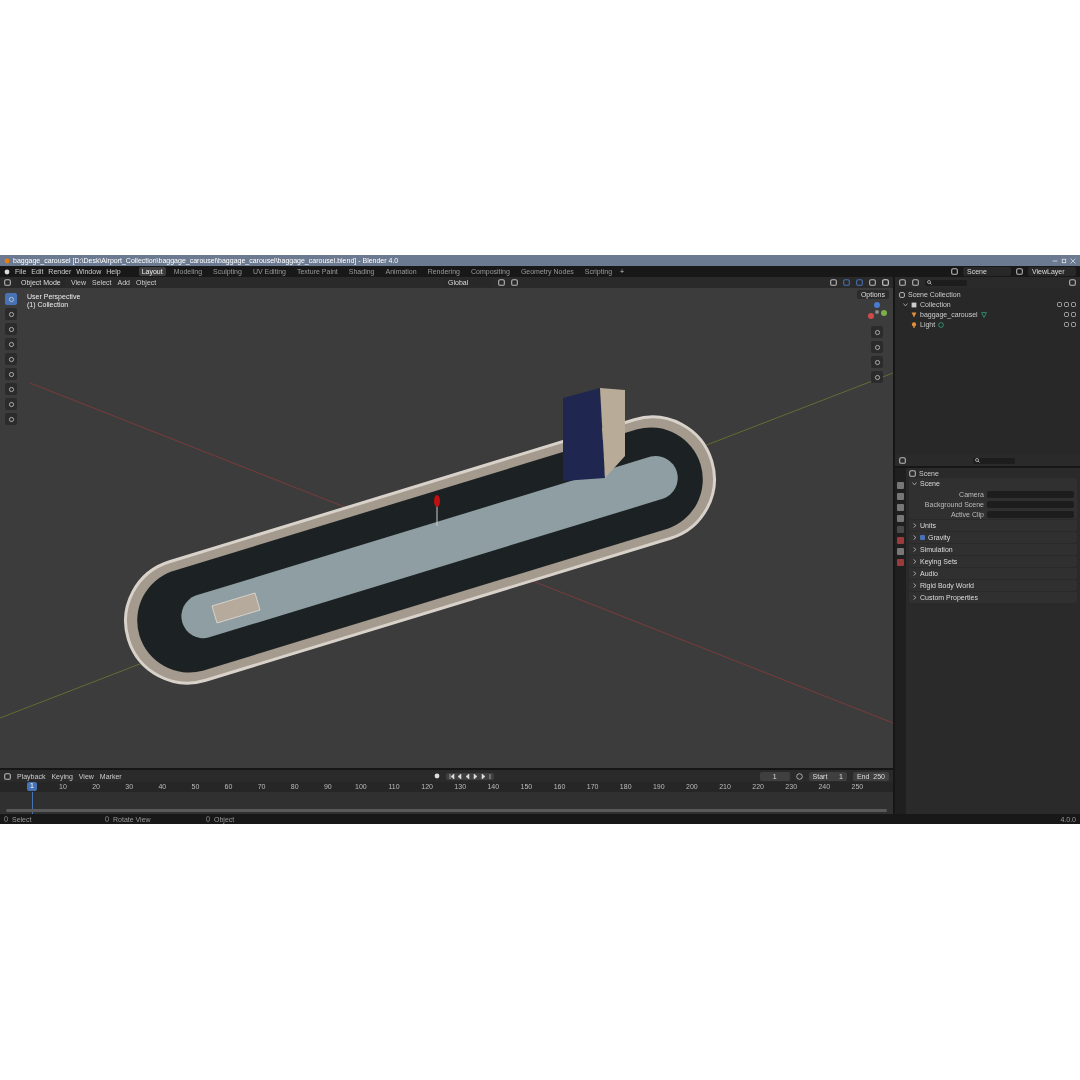  What do you see at coordinates (436, 776) in the screenshot?
I see `record-icon` at bounding box center [436, 776].